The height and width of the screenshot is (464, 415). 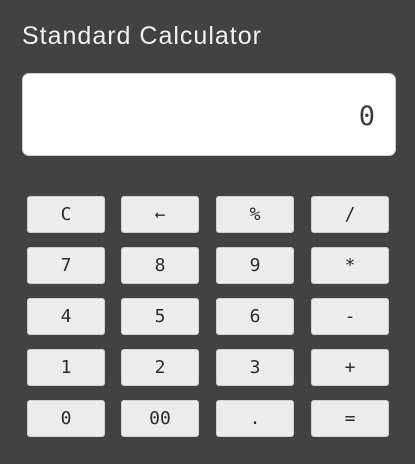 What do you see at coordinates (255, 367) in the screenshot?
I see `digit-3-button: 3` at bounding box center [255, 367].